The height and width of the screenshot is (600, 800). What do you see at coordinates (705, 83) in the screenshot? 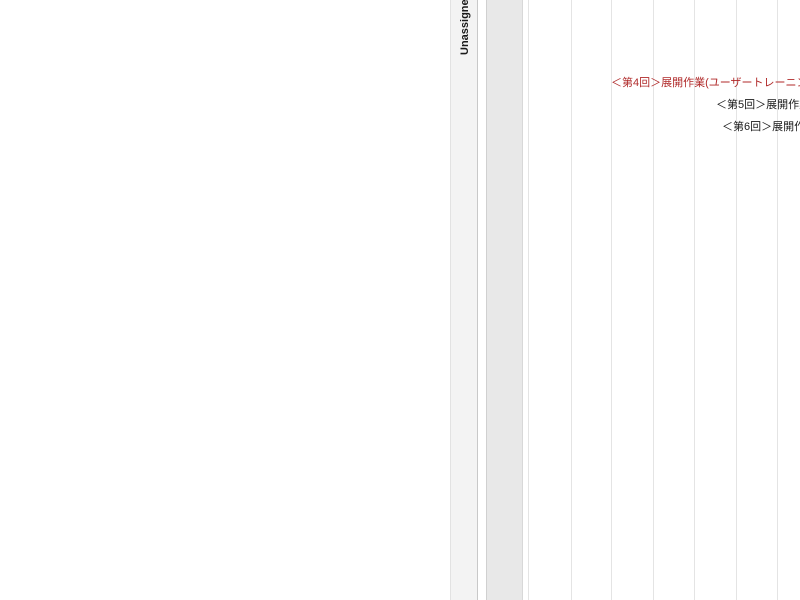
I see `event-item: ＜第4回＞展開作業(ユーザートレーニング` at bounding box center [705, 83].